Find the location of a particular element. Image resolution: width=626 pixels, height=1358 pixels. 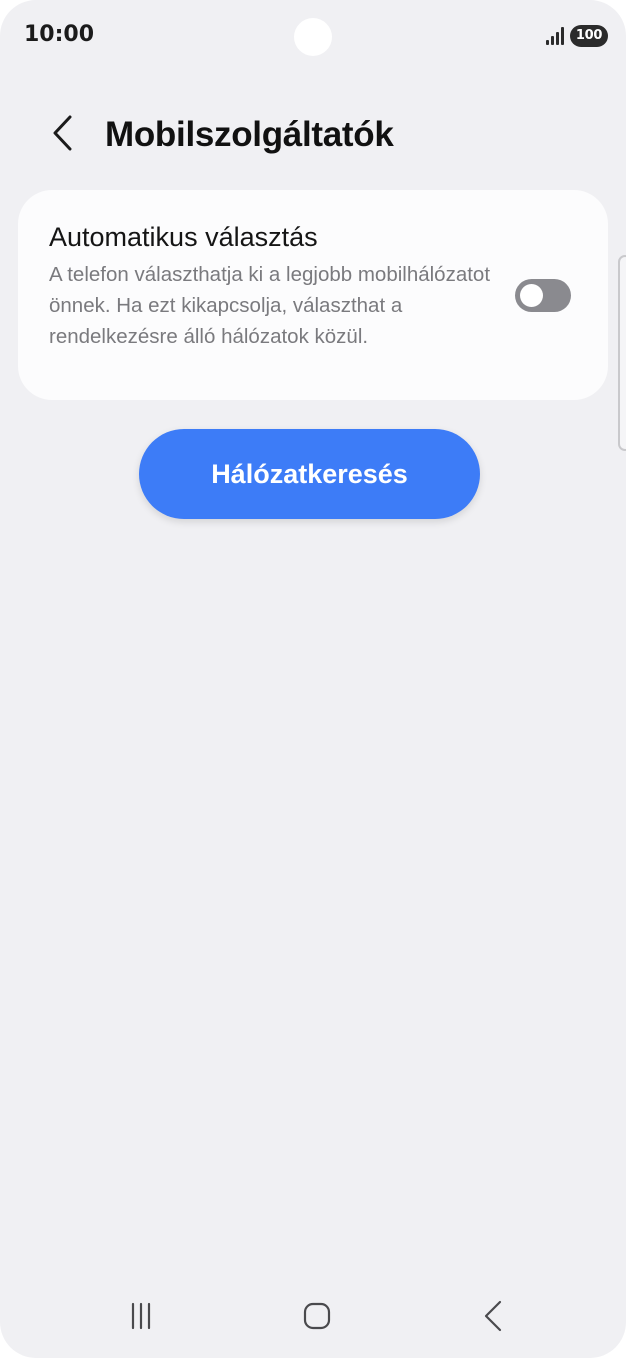

page-title: Mobilszolgáltatók is located at coordinates (249, 134).